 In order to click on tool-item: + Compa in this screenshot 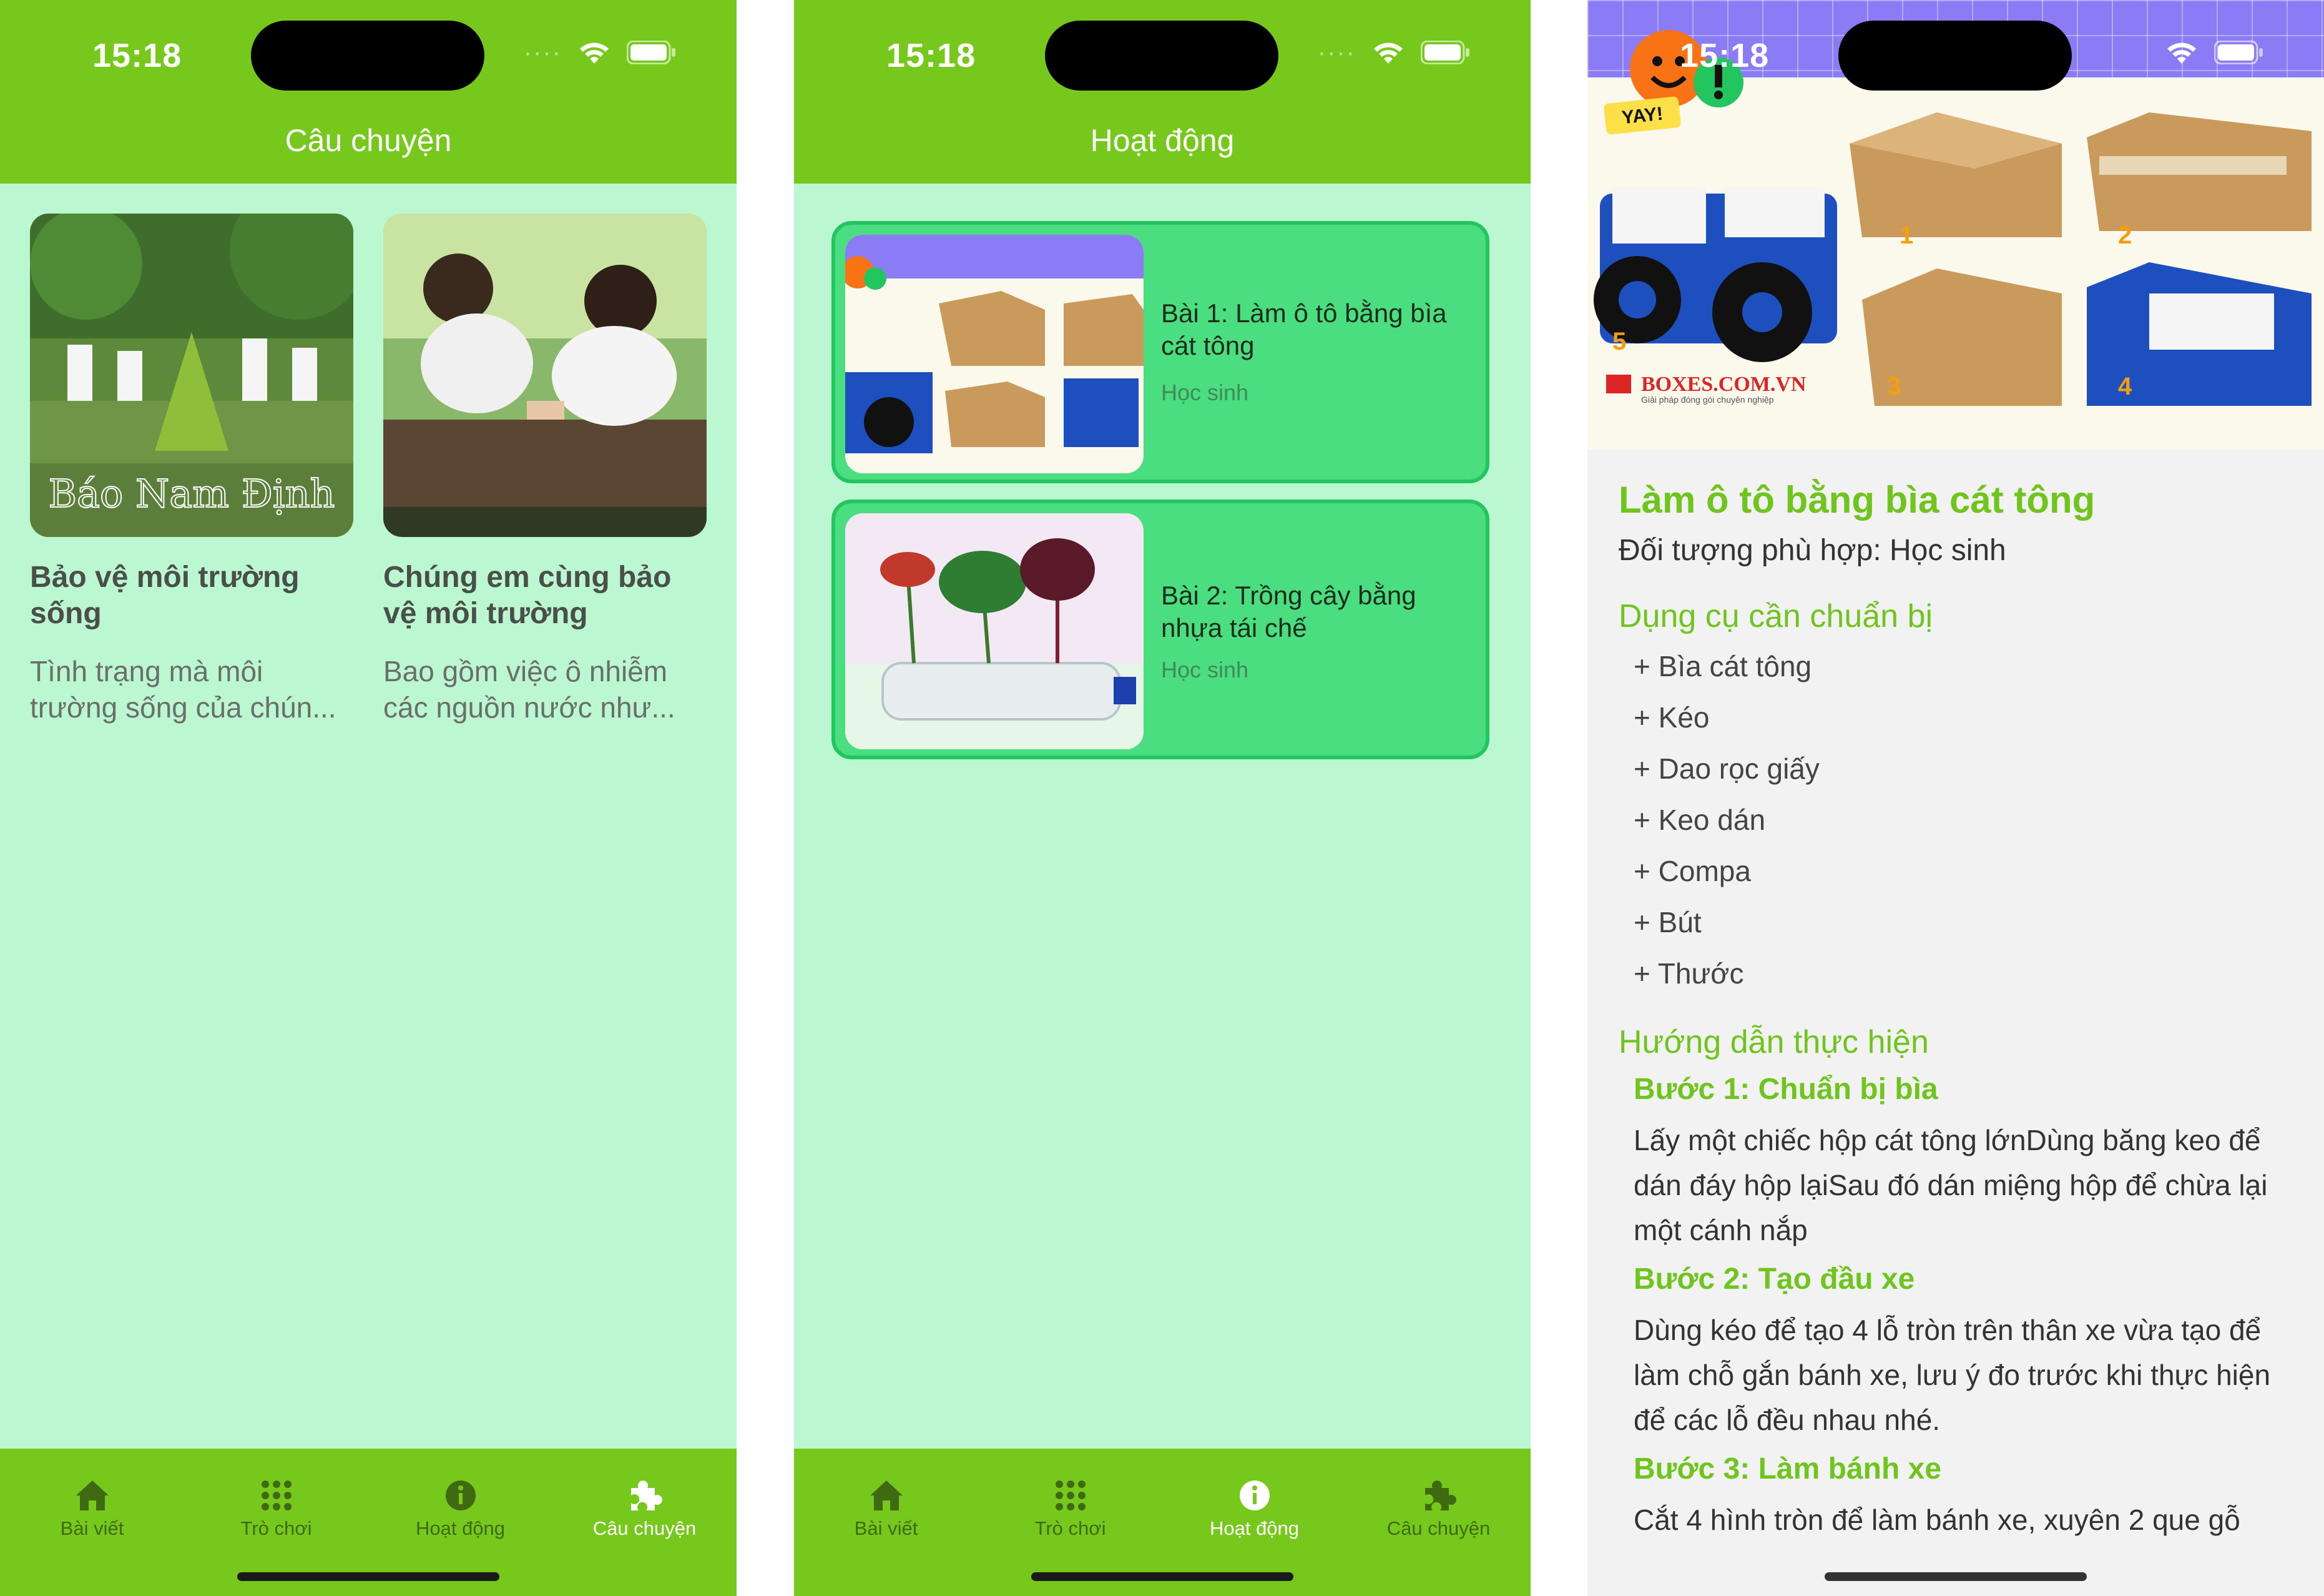, I will do `click(1692, 871)`.